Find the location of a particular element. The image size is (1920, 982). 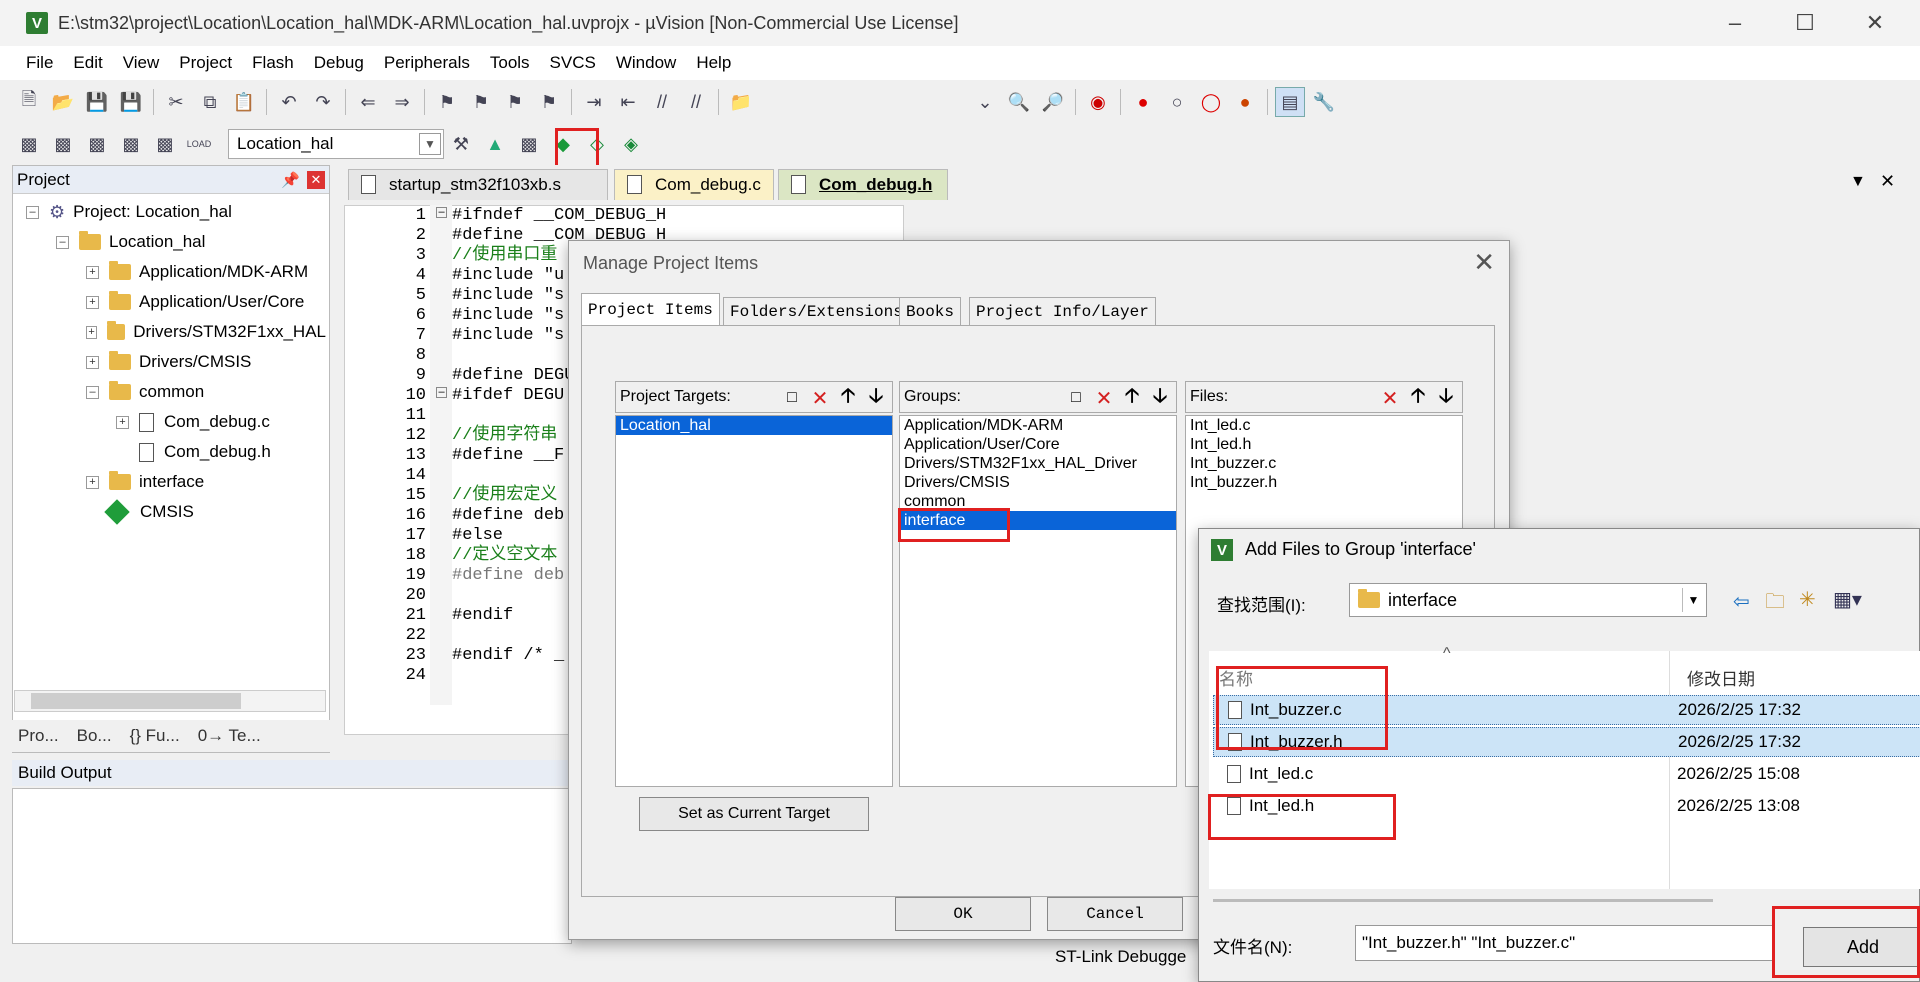

window-layout-icon: ▤ is located at coordinates (1290, 102).